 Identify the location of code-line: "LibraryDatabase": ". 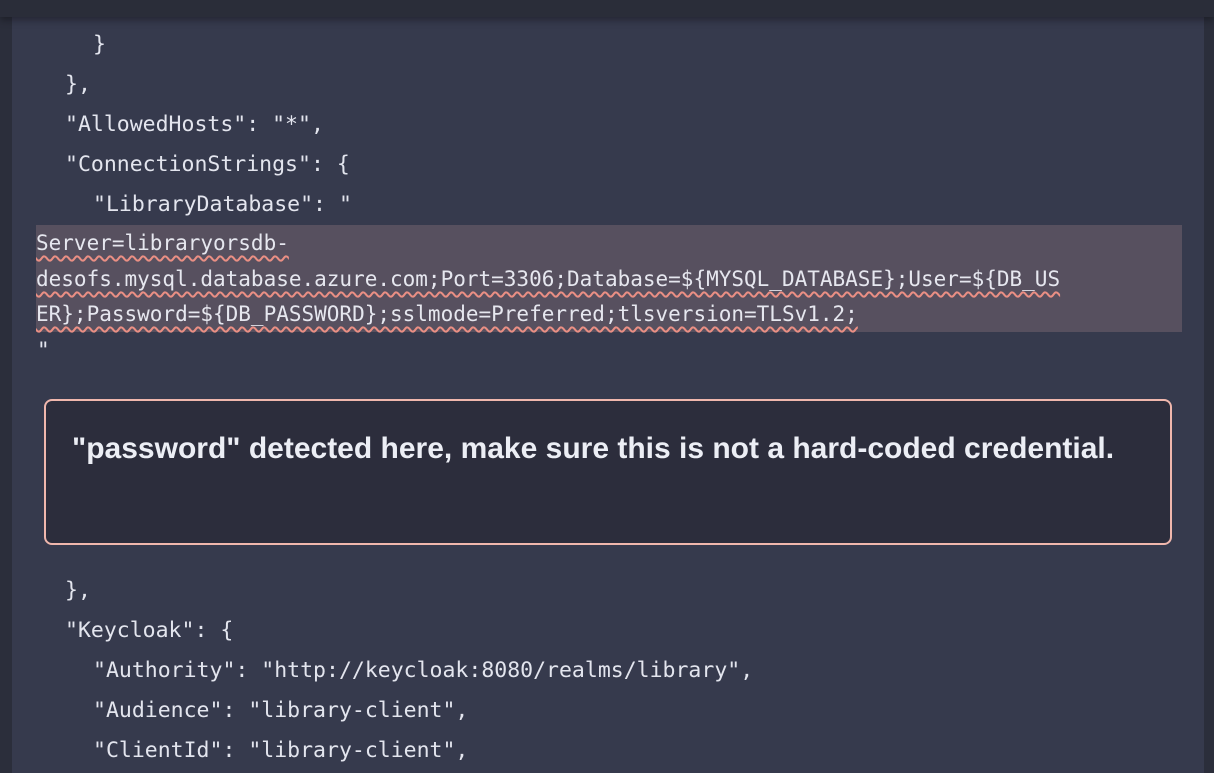
(222, 204).